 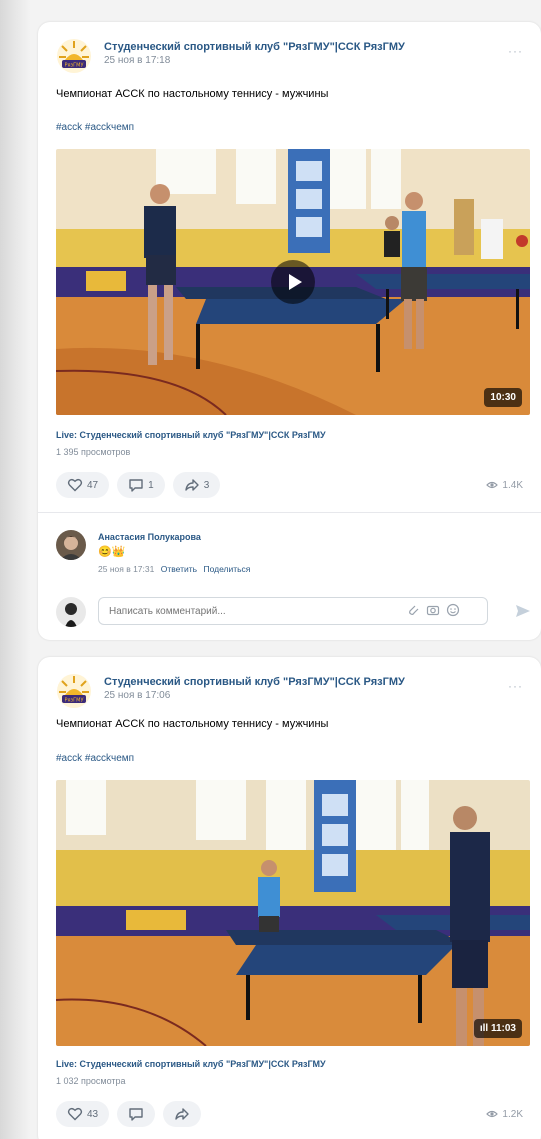 I want to click on video-duration-value: 11:03, so click(x=503, y=1028).